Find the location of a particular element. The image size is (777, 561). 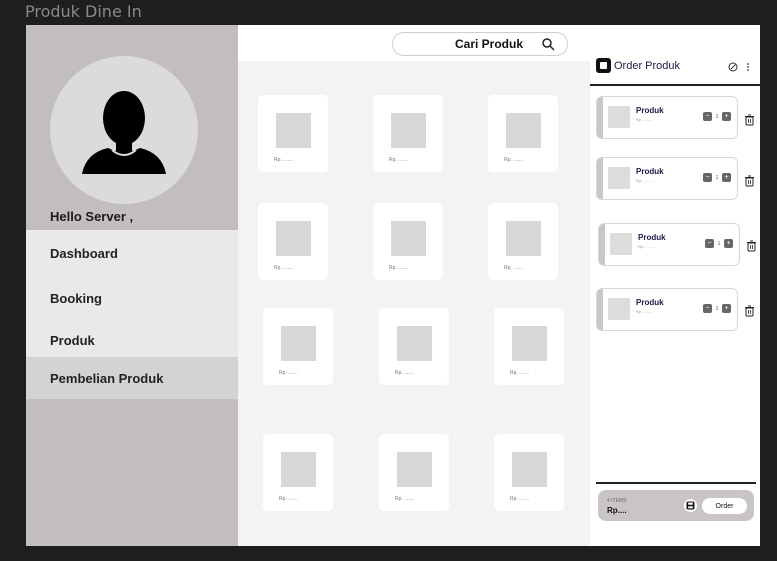

items-count: 4 ITEMS is located at coordinates (617, 501).